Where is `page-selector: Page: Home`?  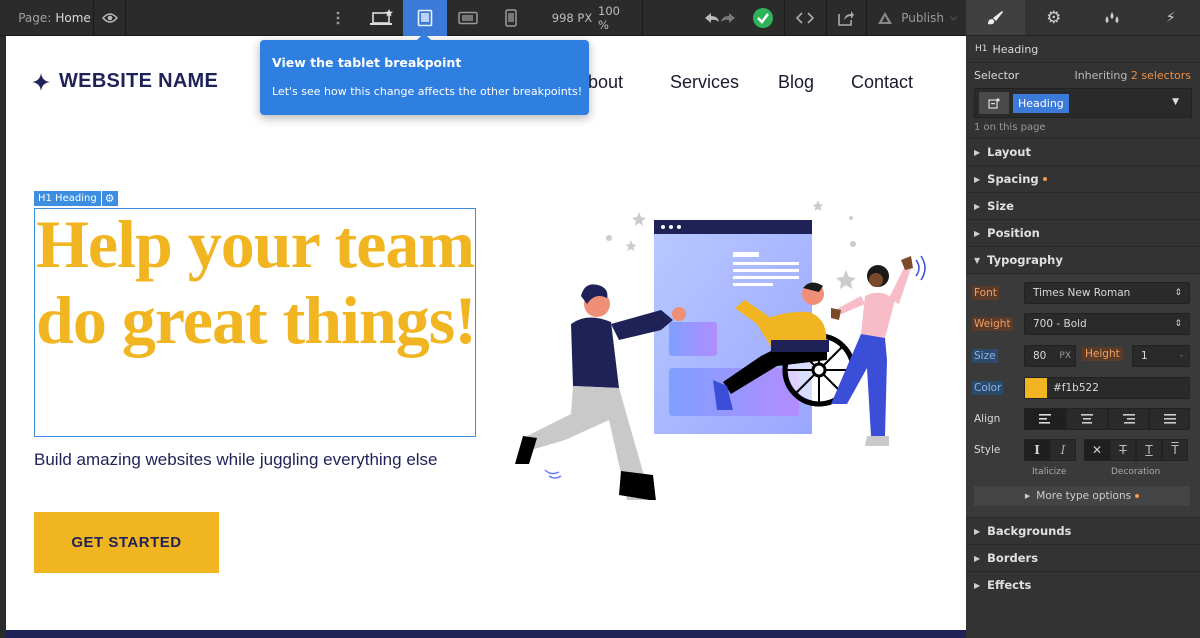
page-selector: Page: Home is located at coordinates (50, 18).